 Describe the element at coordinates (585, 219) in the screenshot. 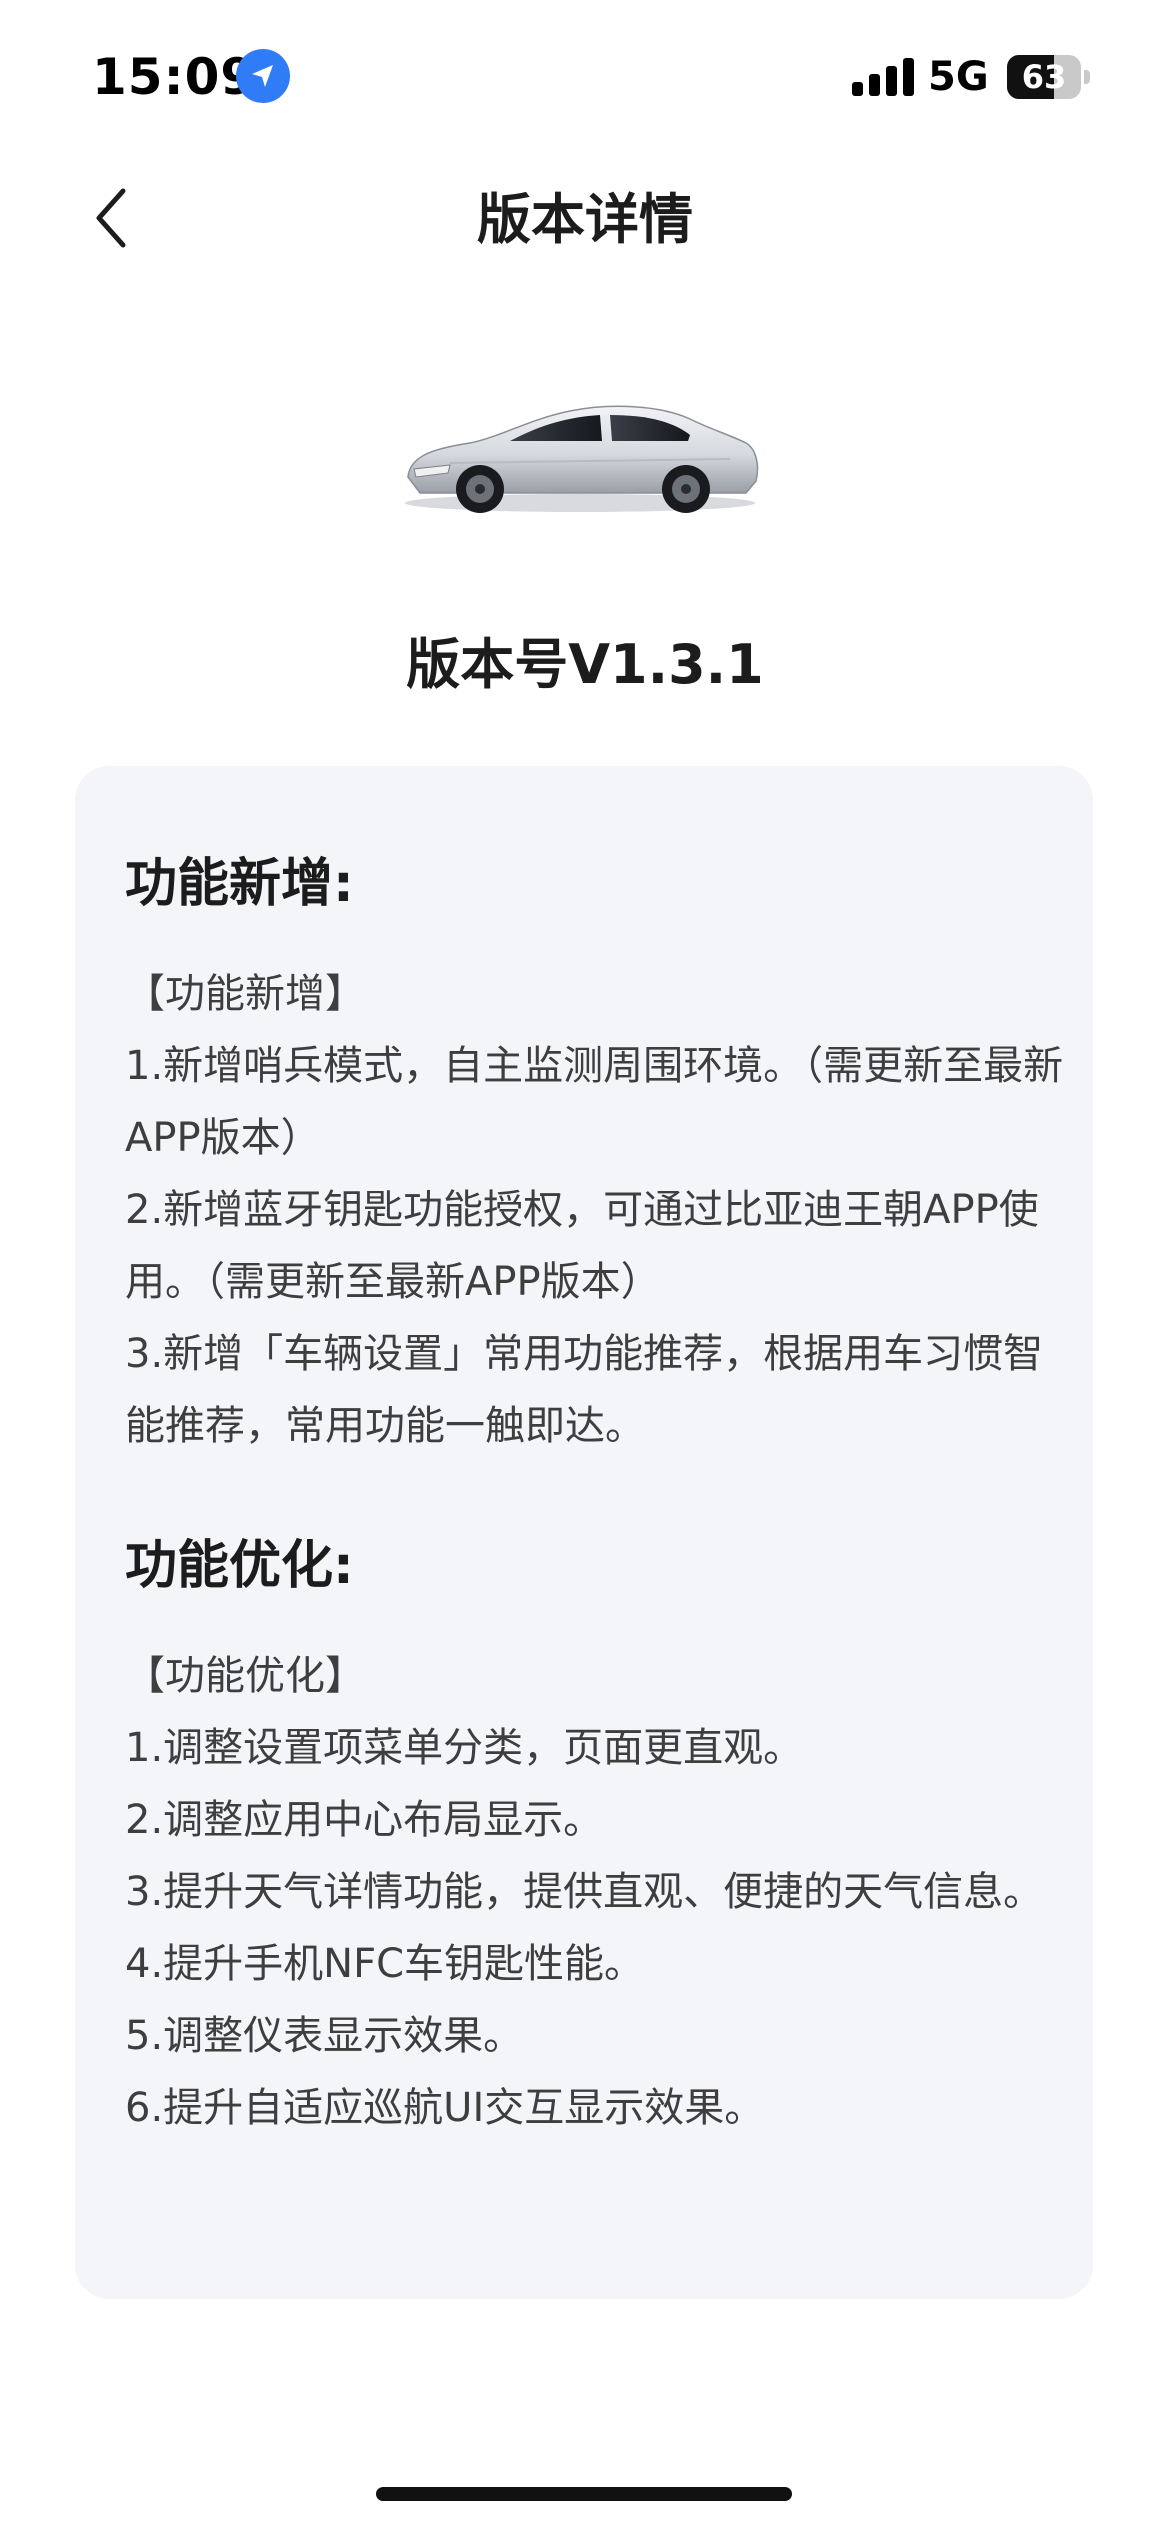

I see `page-title: 版本详情` at that location.